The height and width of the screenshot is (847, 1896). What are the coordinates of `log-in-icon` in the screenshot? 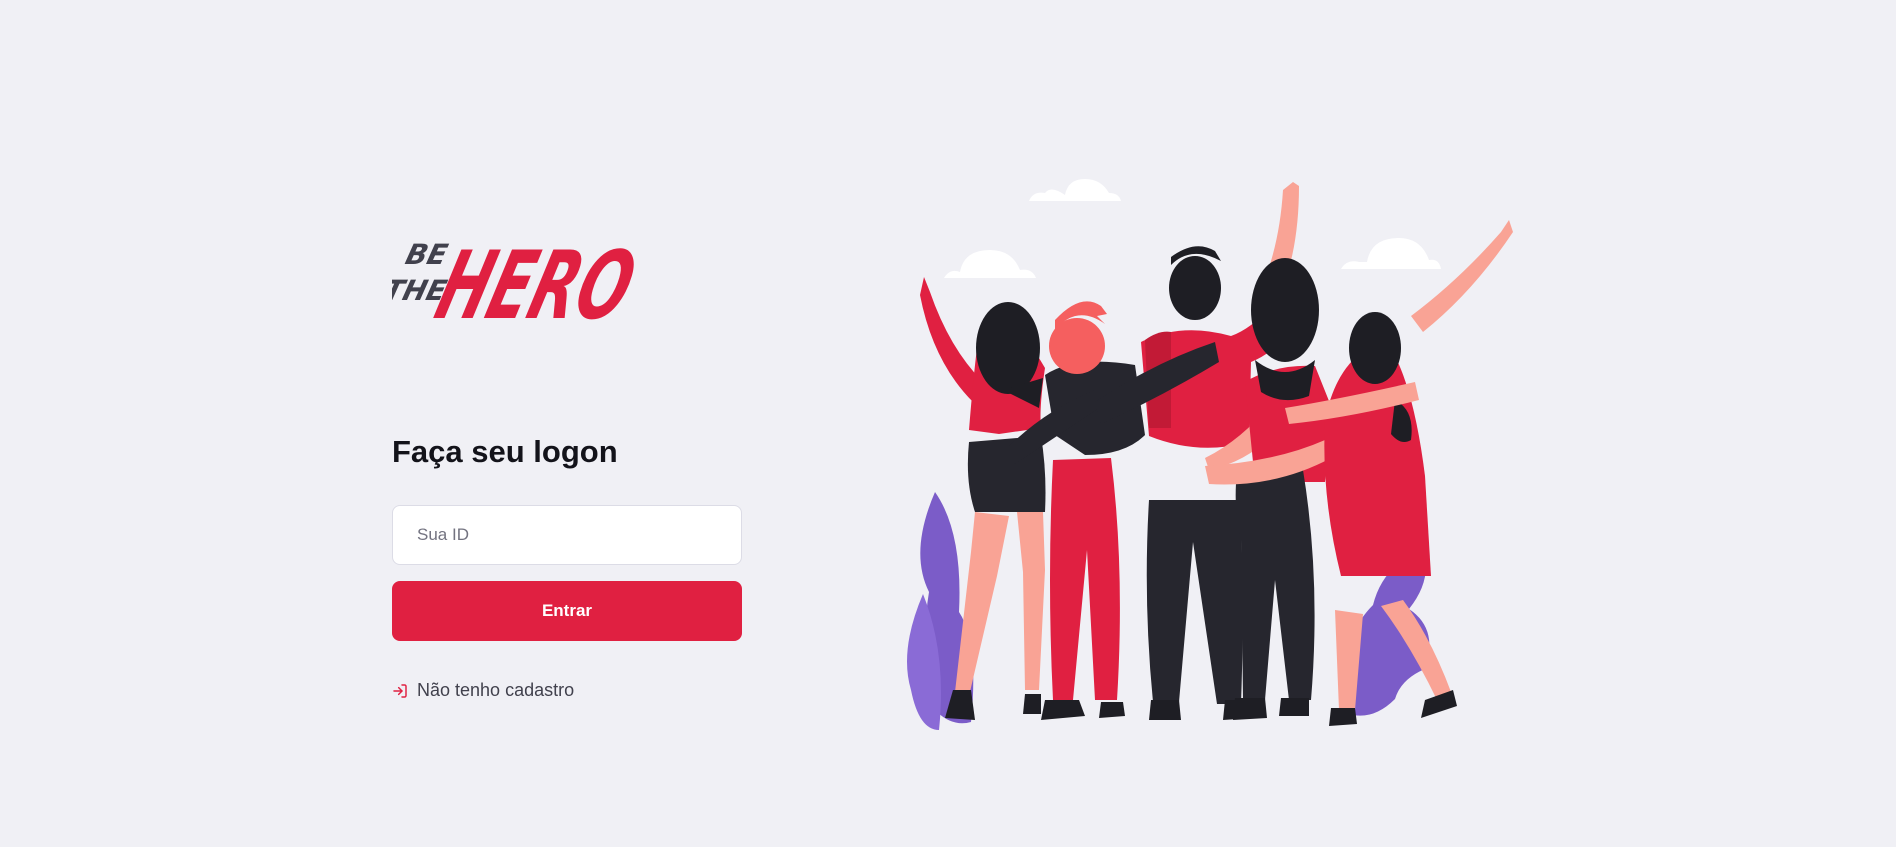 It's located at (400, 691).